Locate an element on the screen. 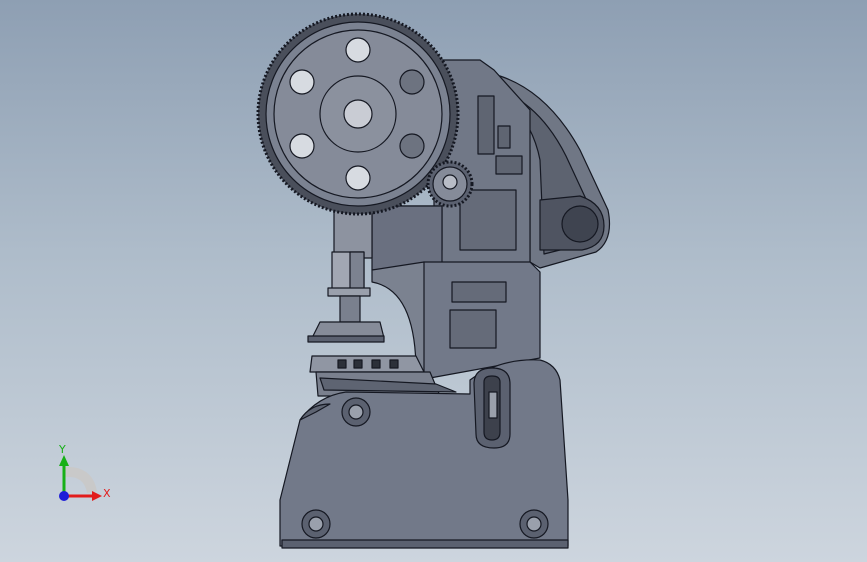 The height and width of the screenshot is (562, 867). upper-die-plate is located at coordinates (346, 339).